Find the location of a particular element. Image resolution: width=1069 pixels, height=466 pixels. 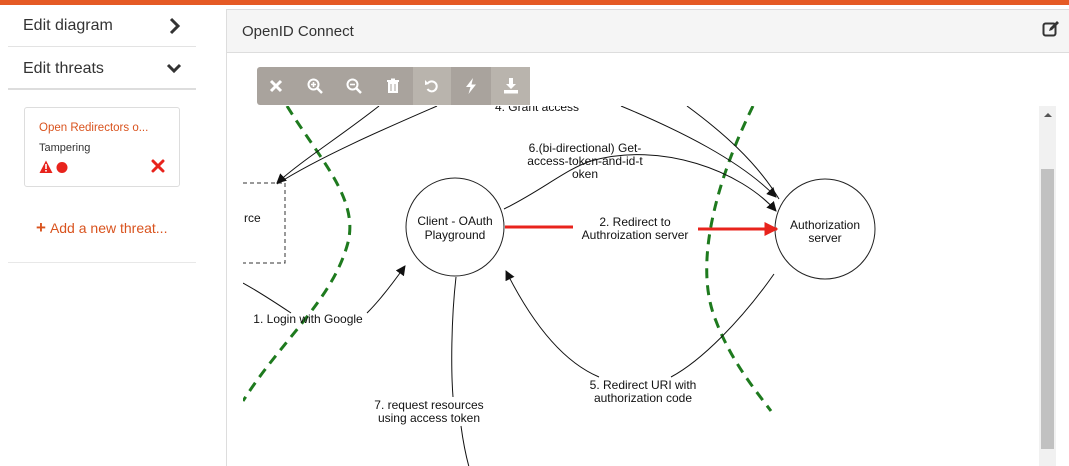

delete-button is located at coordinates (393, 86).